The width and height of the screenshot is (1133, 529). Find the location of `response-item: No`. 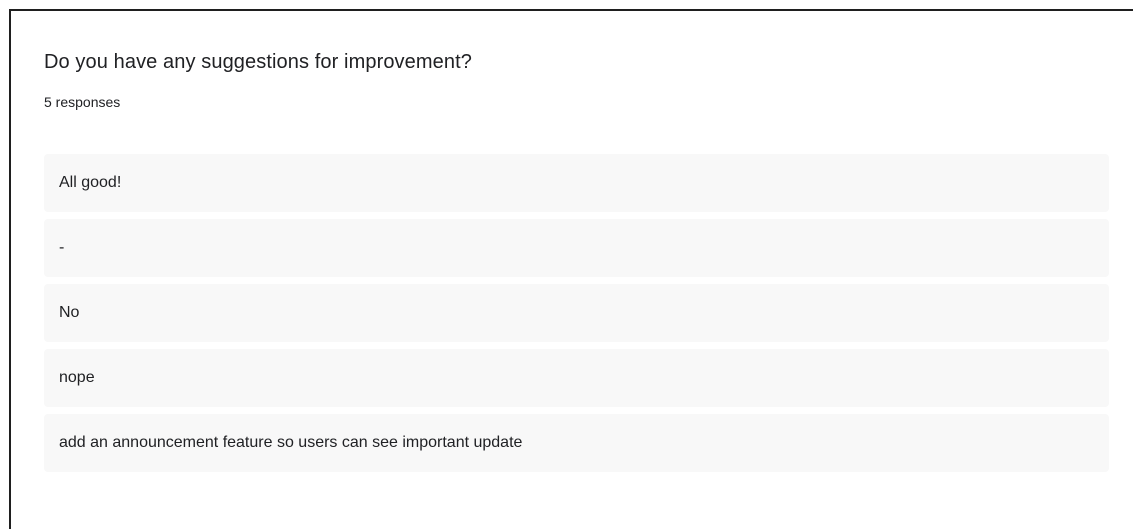

response-item: No is located at coordinates (576, 313).